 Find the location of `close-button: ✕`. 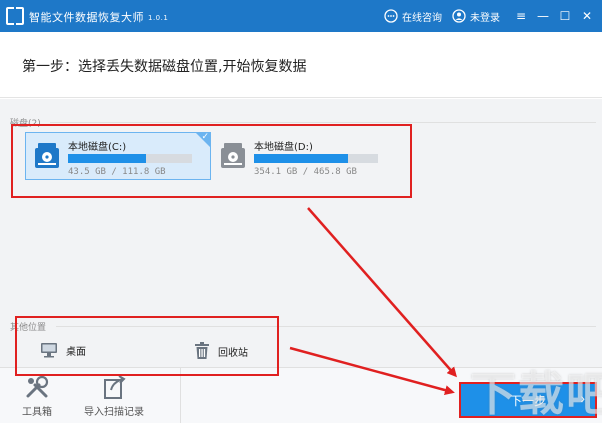

close-button: ✕ is located at coordinates (587, 16).